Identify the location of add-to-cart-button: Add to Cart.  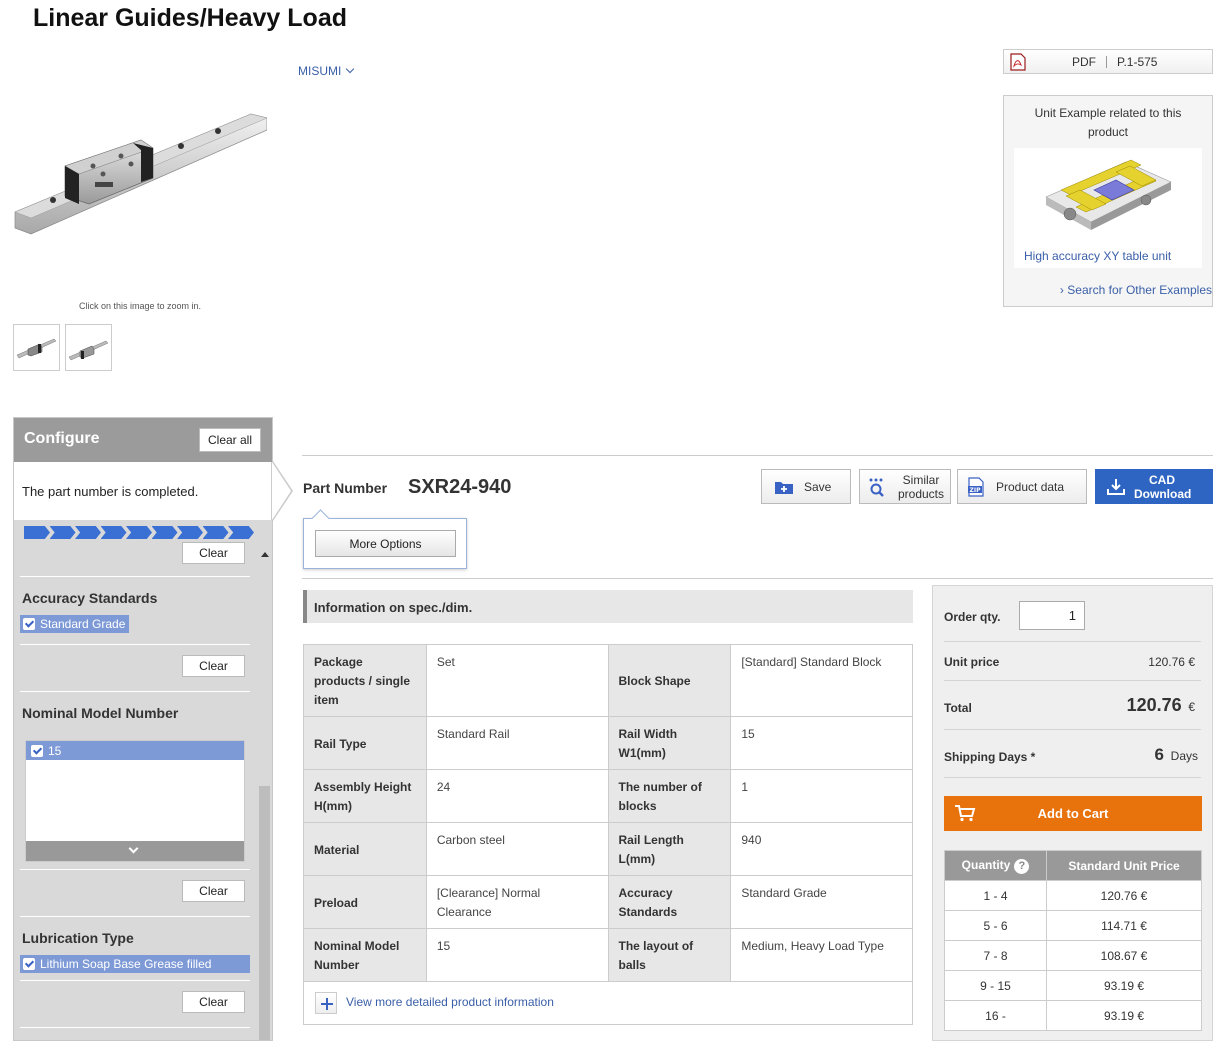
(1073, 813).